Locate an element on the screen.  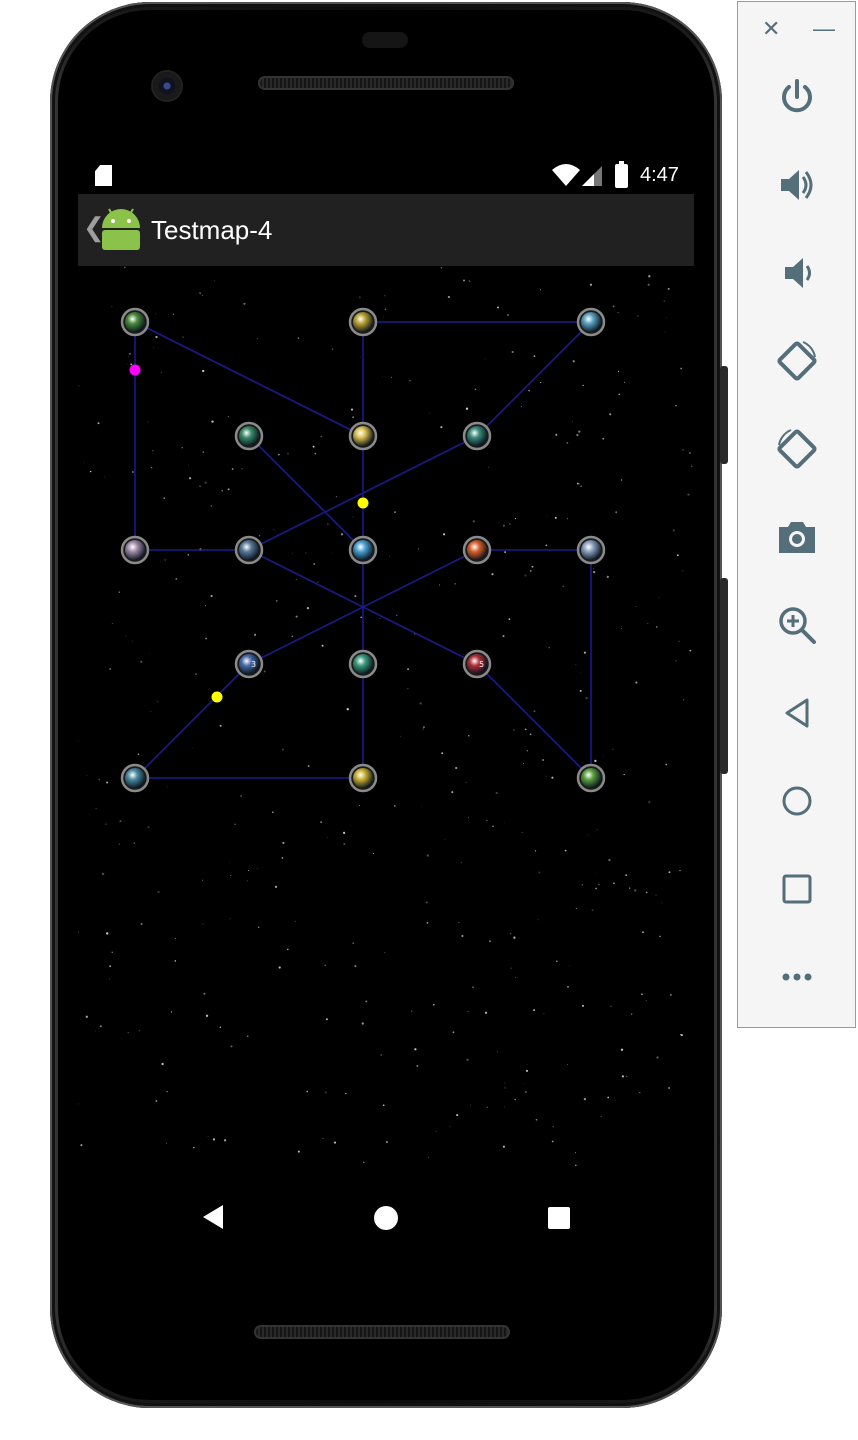
volume-up-icon is located at coordinates (797, 185).